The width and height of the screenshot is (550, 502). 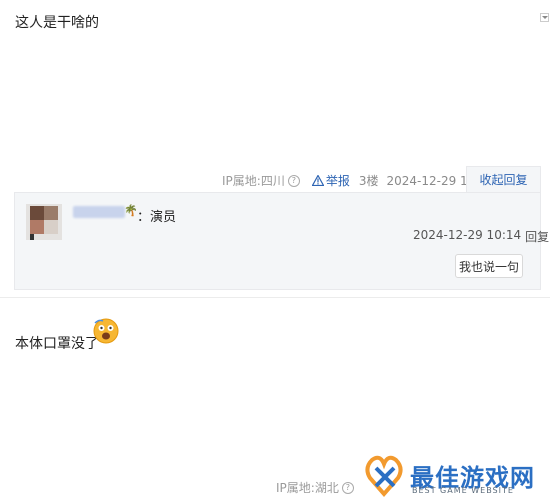 I want to click on floor-number: 3楼, so click(x=368, y=181).